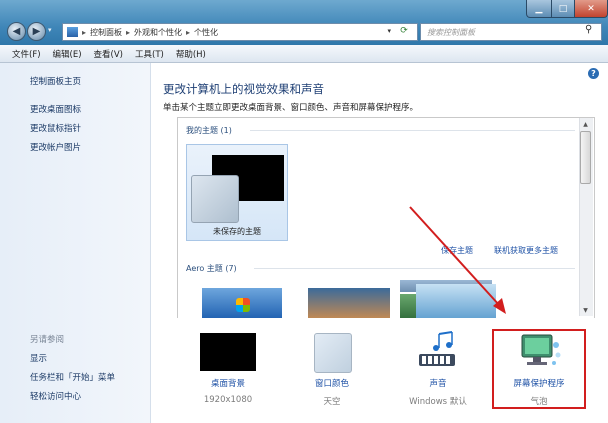 This screenshot has height=423, width=608. I want to click on help-icon: ?, so click(593, 73).